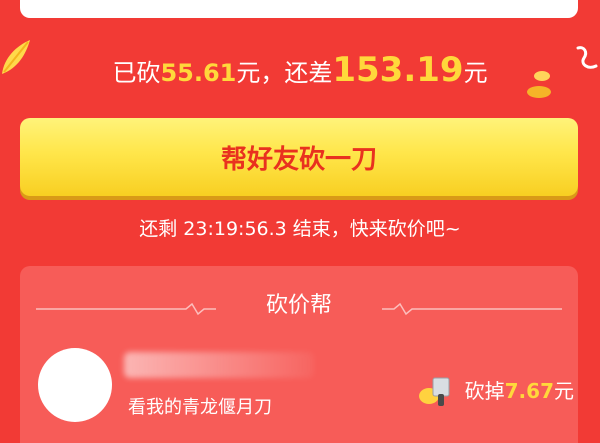 The height and width of the screenshot is (443, 600). What do you see at coordinates (434, 391) in the screenshot?
I see `cleaver-icon` at bounding box center [434, 391].